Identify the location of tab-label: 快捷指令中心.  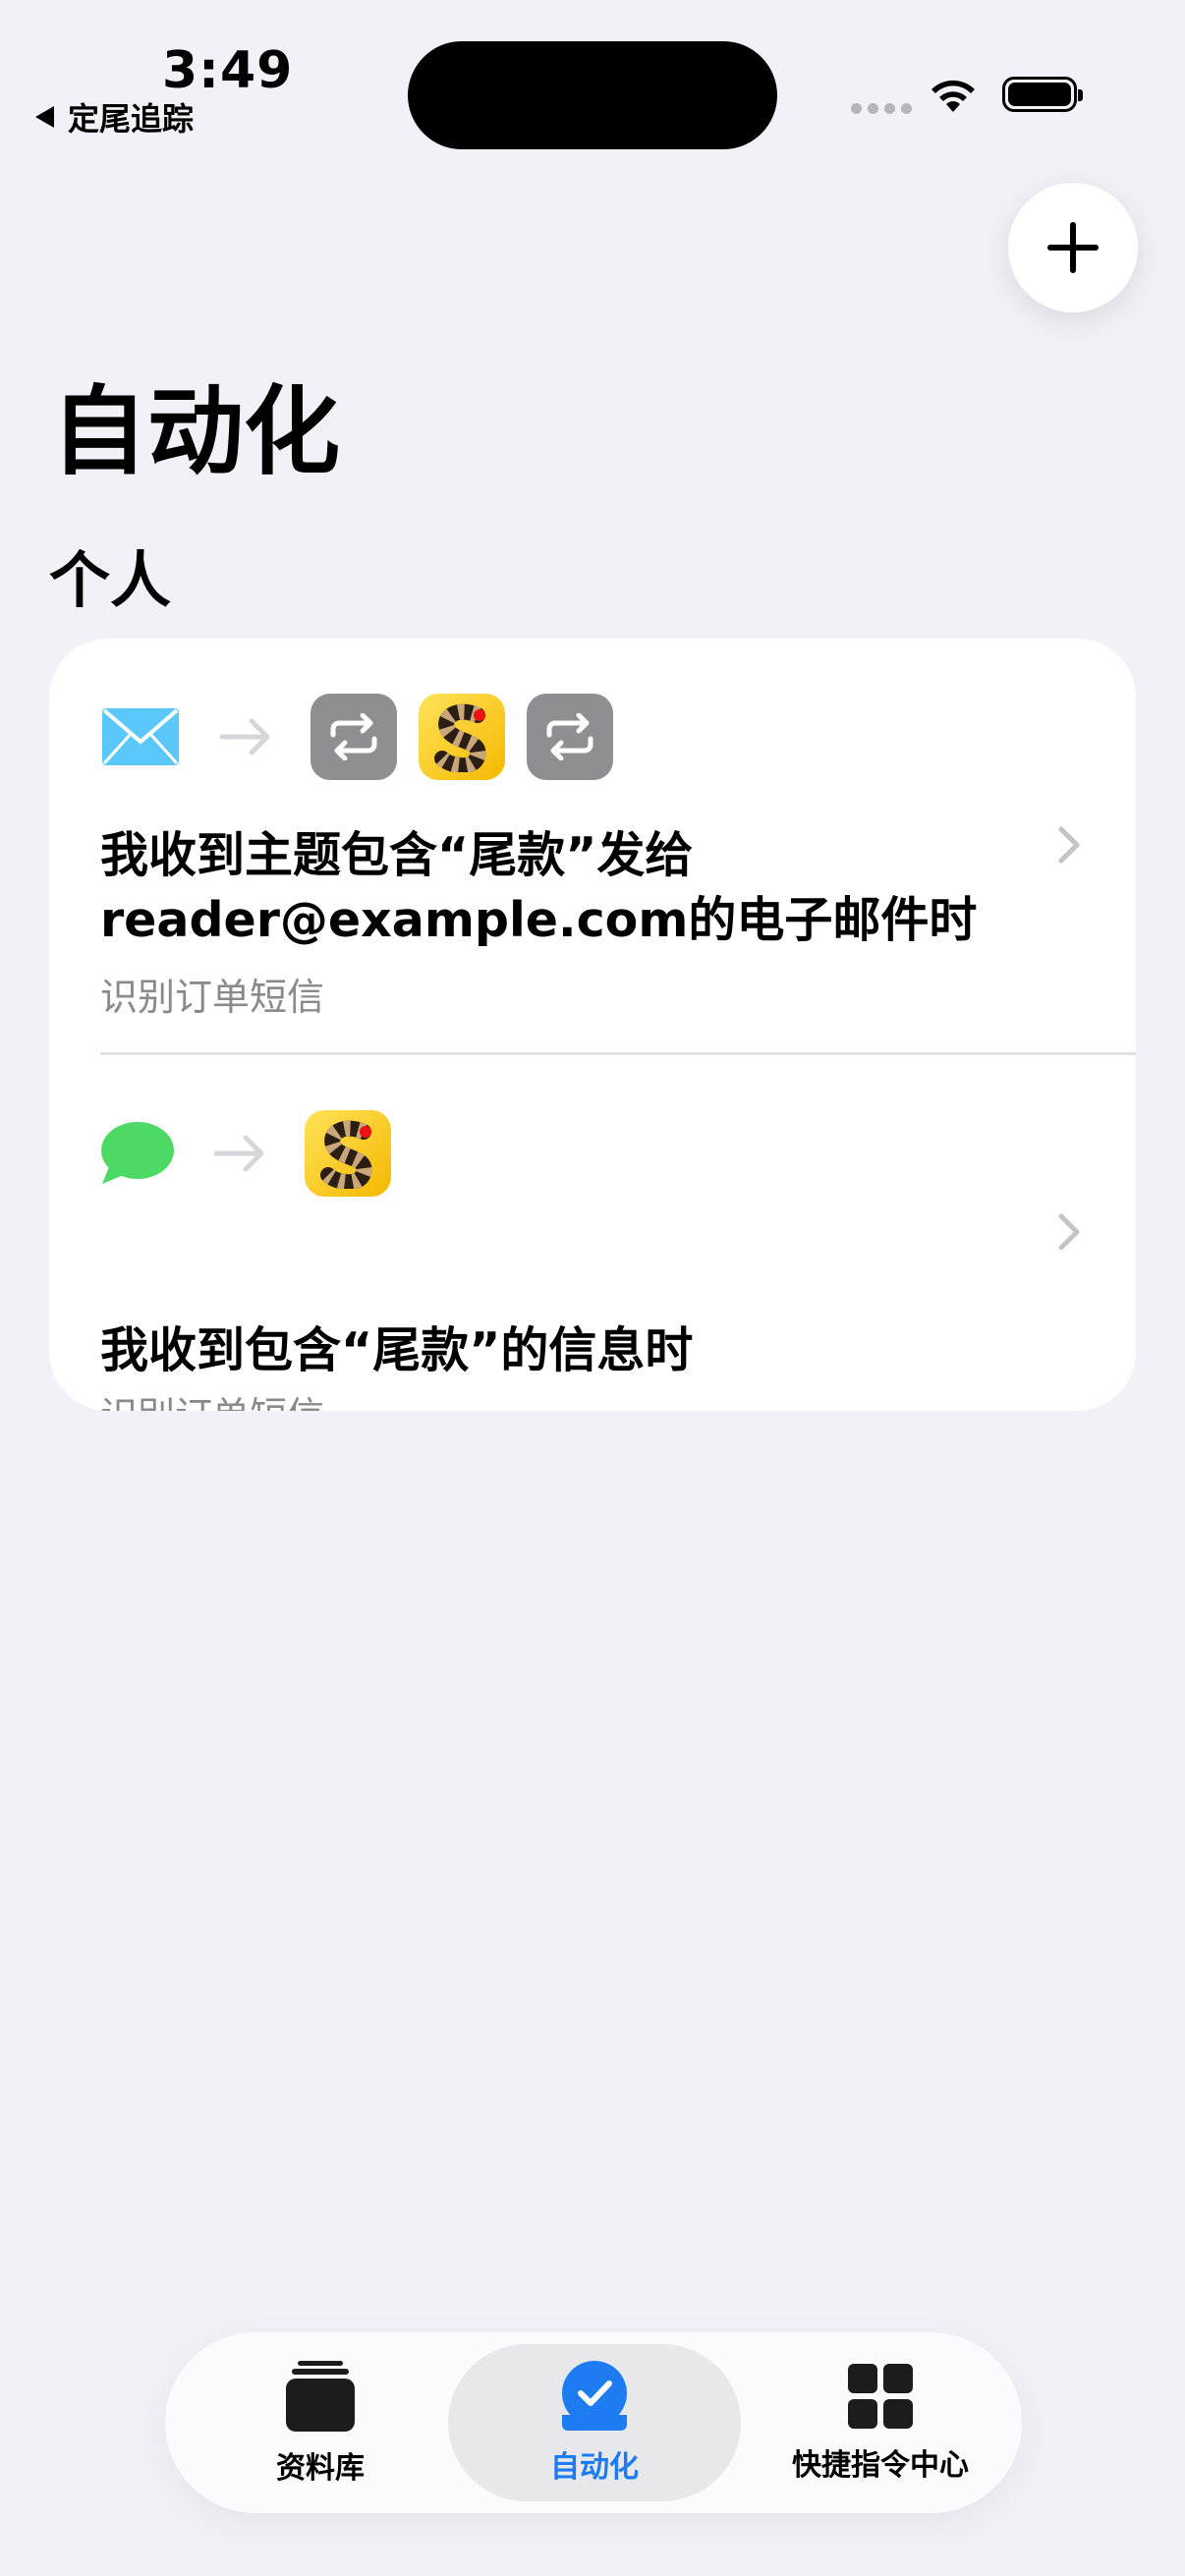
(881, 2465).